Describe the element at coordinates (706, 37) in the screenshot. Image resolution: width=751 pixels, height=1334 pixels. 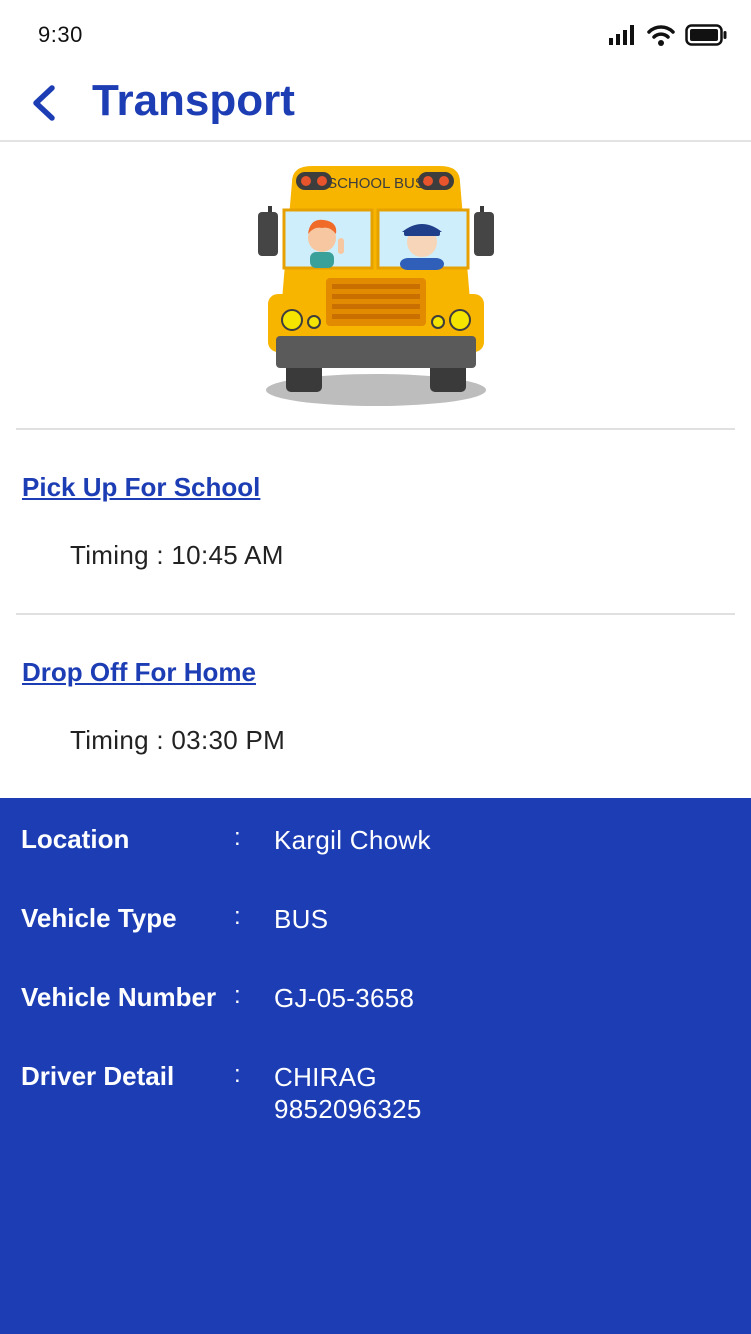
I see `battery-icon` at that location.